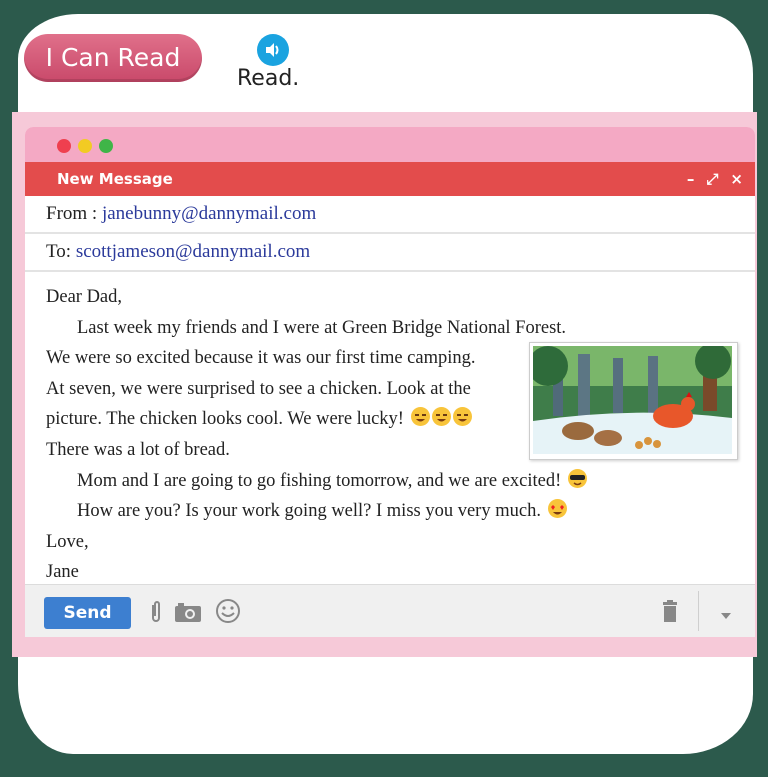 The height and width of the screenshot is (777, 768). What do you see at coordinates (390, 144) in the screenshot?
I see `window-titlebar` at bounding box center [390, 144].